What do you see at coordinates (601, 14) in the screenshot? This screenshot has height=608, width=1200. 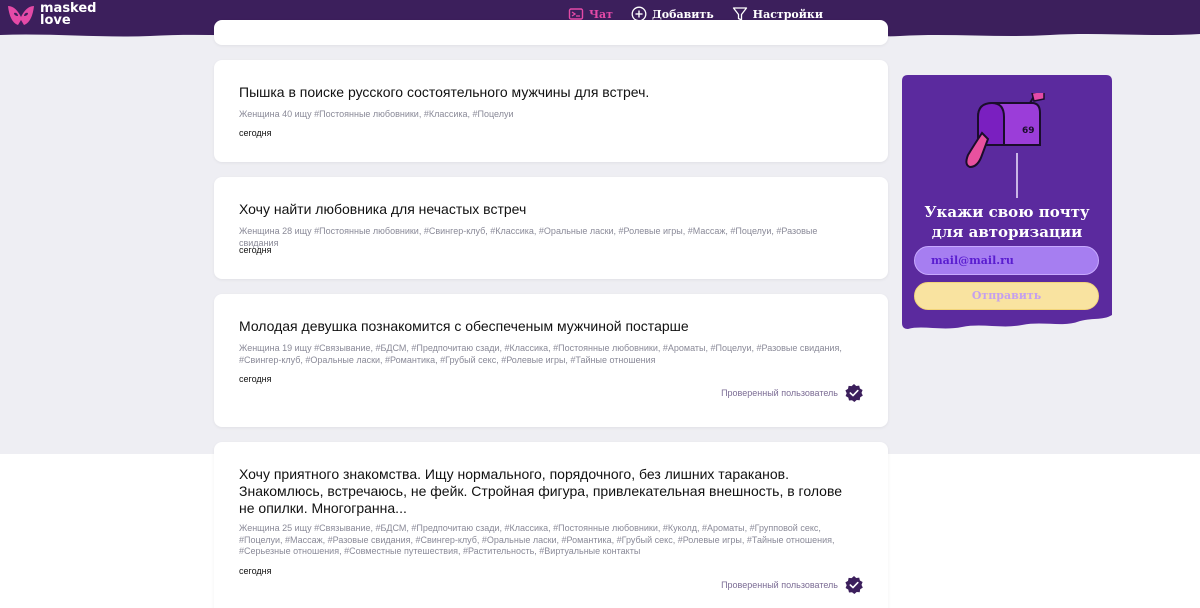 I see `nav-chat-label: Чат` at bounding box center [601, 14].